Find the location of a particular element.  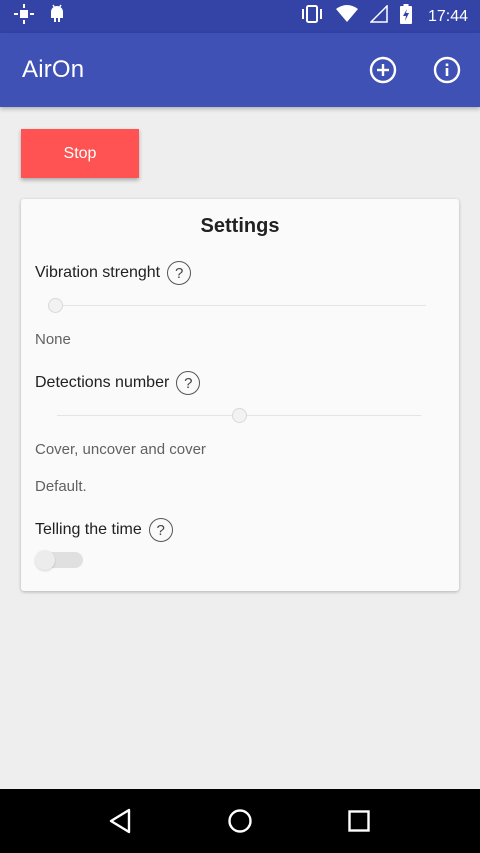

vibration-slider-thumb is located at coordinates (55, 305).